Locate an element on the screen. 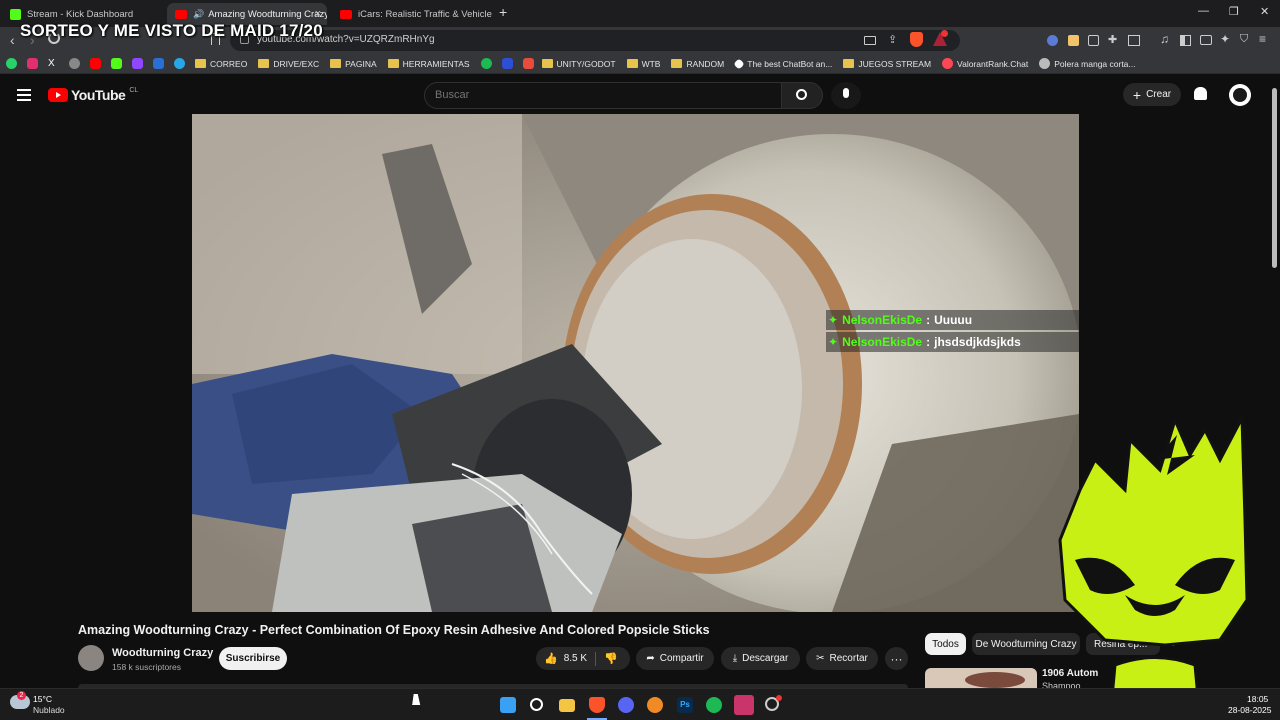 This screenshot has height=720, width=1280. weather-description: Nublado is located at coordinates (49, 710).